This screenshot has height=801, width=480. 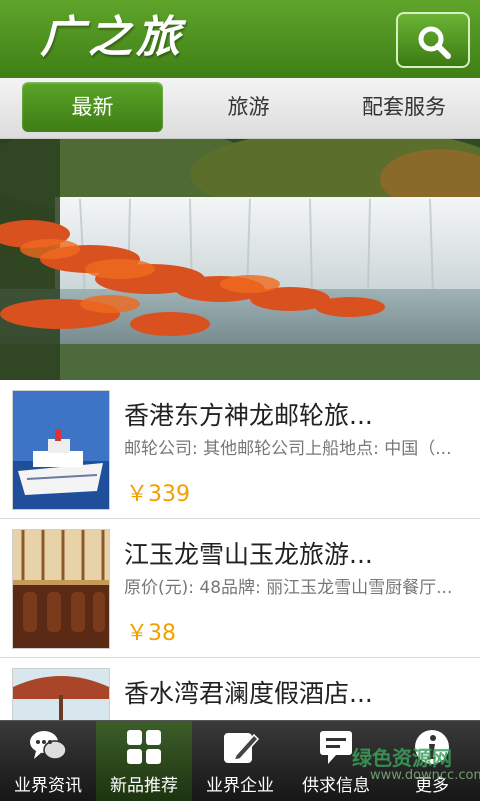 I want to click on app-header: 广之旅, so click(x=240, y=39).